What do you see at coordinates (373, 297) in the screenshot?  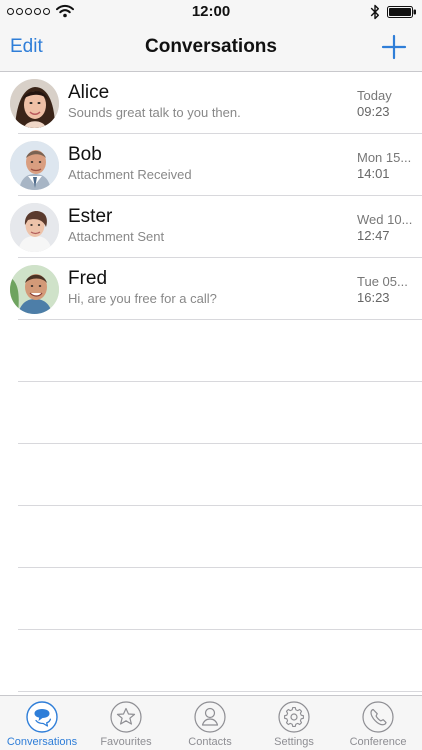 I see `message-time: 16:23` at bounding box center [373, 297].